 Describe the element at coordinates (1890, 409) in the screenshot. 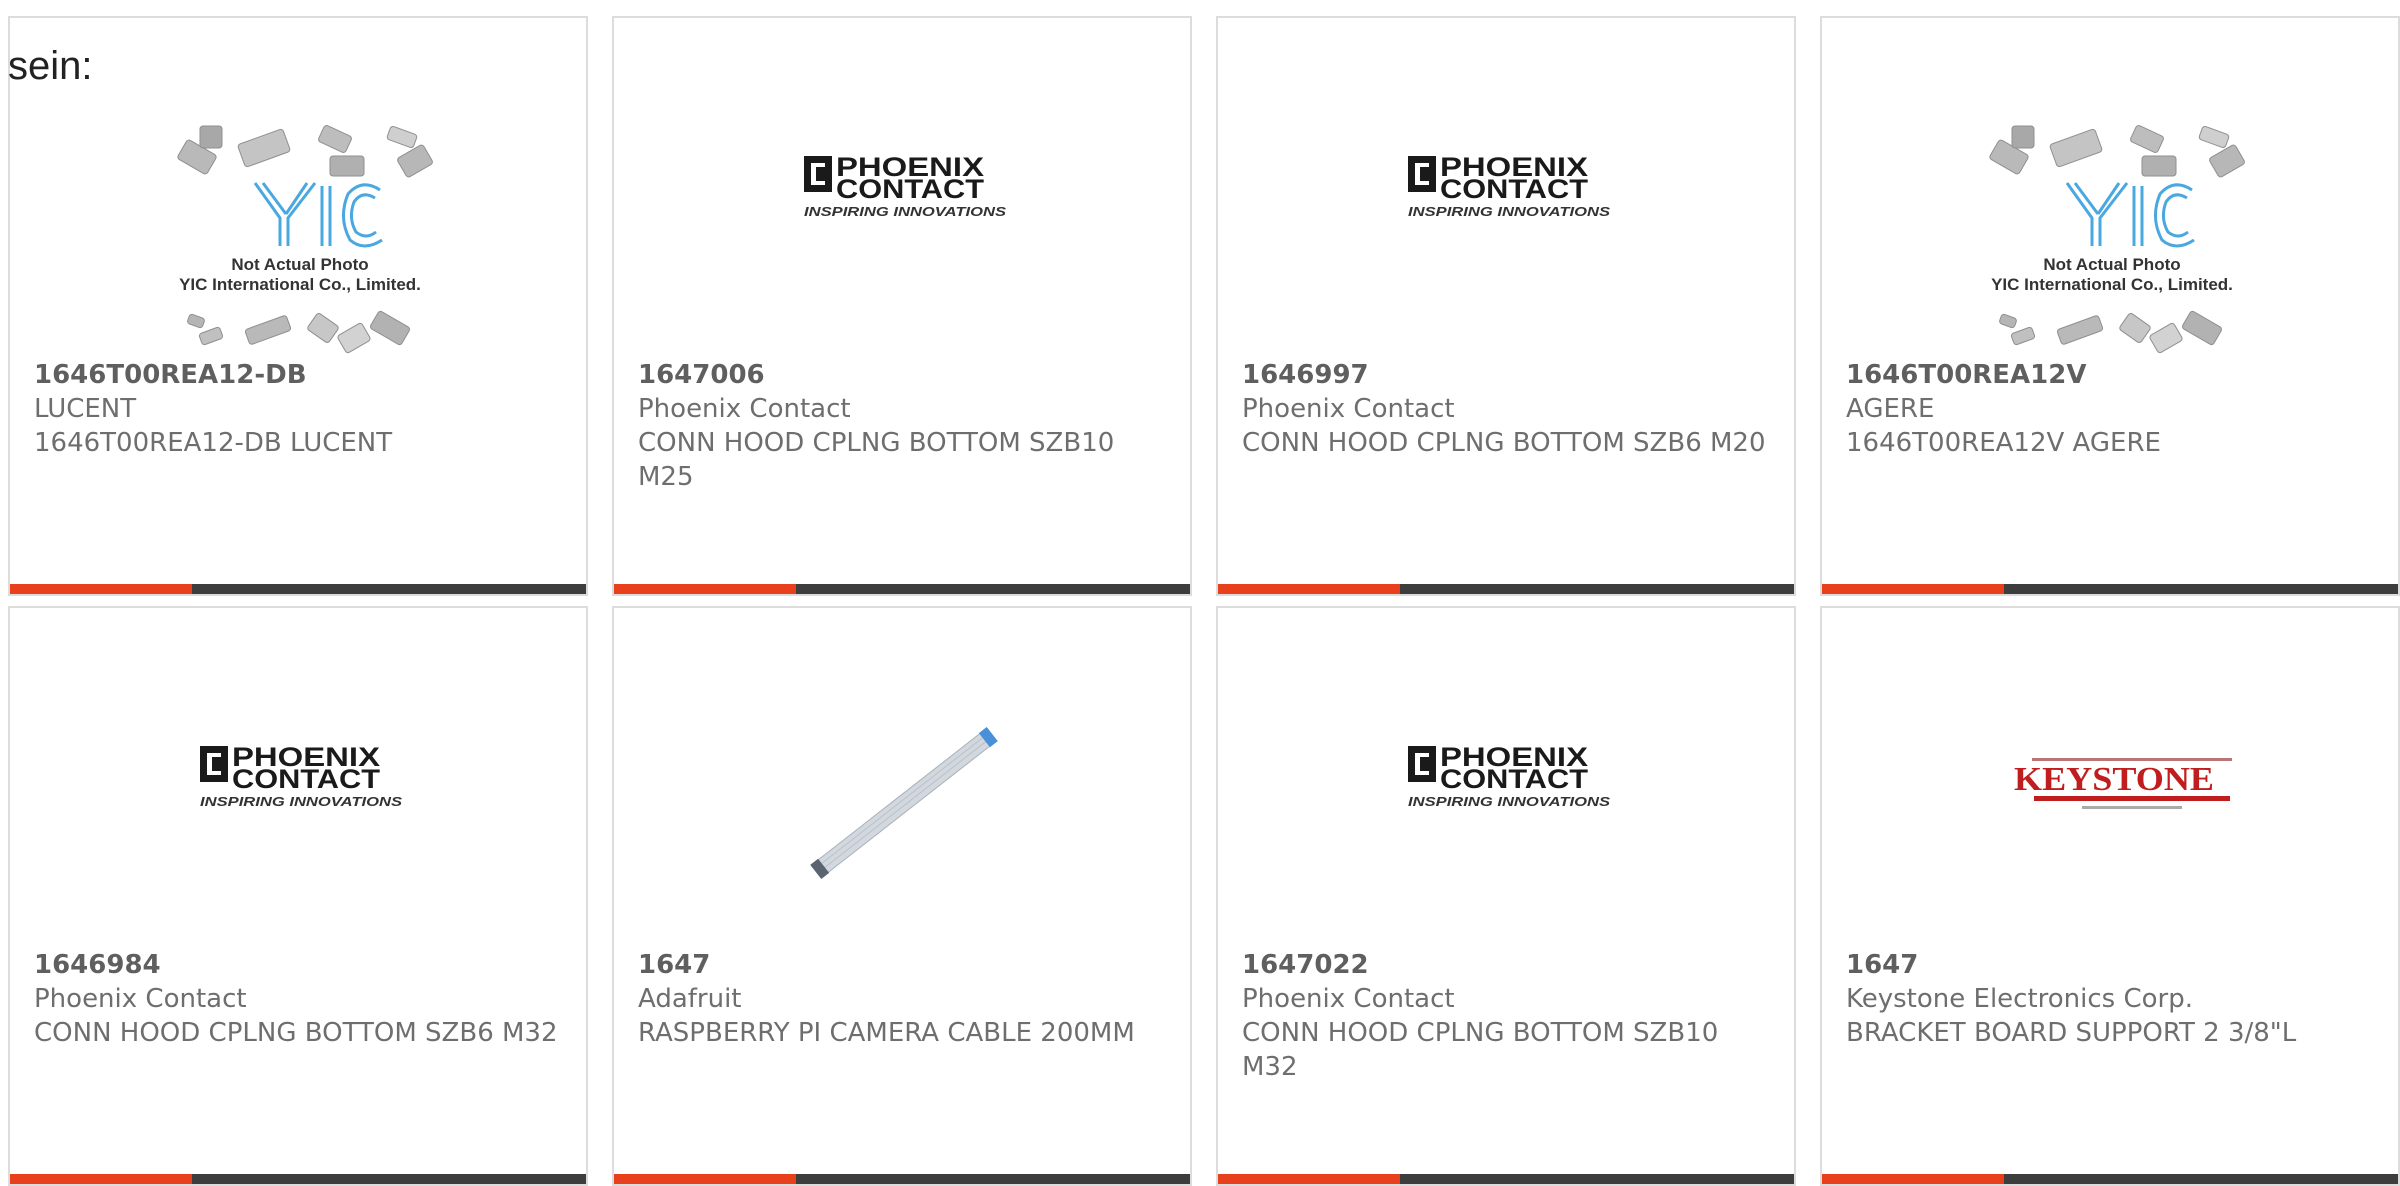

I see `manufacturer-name: AGERE` at that location.